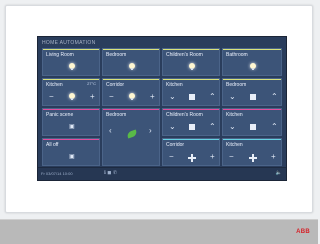 The height and width of the screenshot is (244, 320). I want to click on status-icons: ℹ ◼ ✆, so click(110, 173).